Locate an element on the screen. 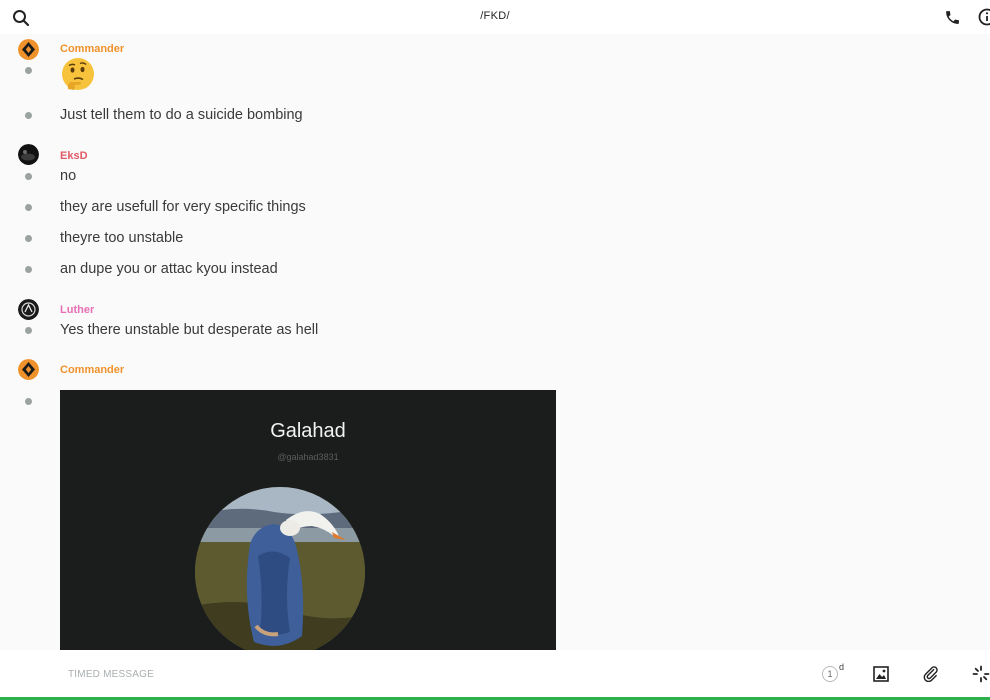  sparkle-icon is located at coordinates (981, 674).